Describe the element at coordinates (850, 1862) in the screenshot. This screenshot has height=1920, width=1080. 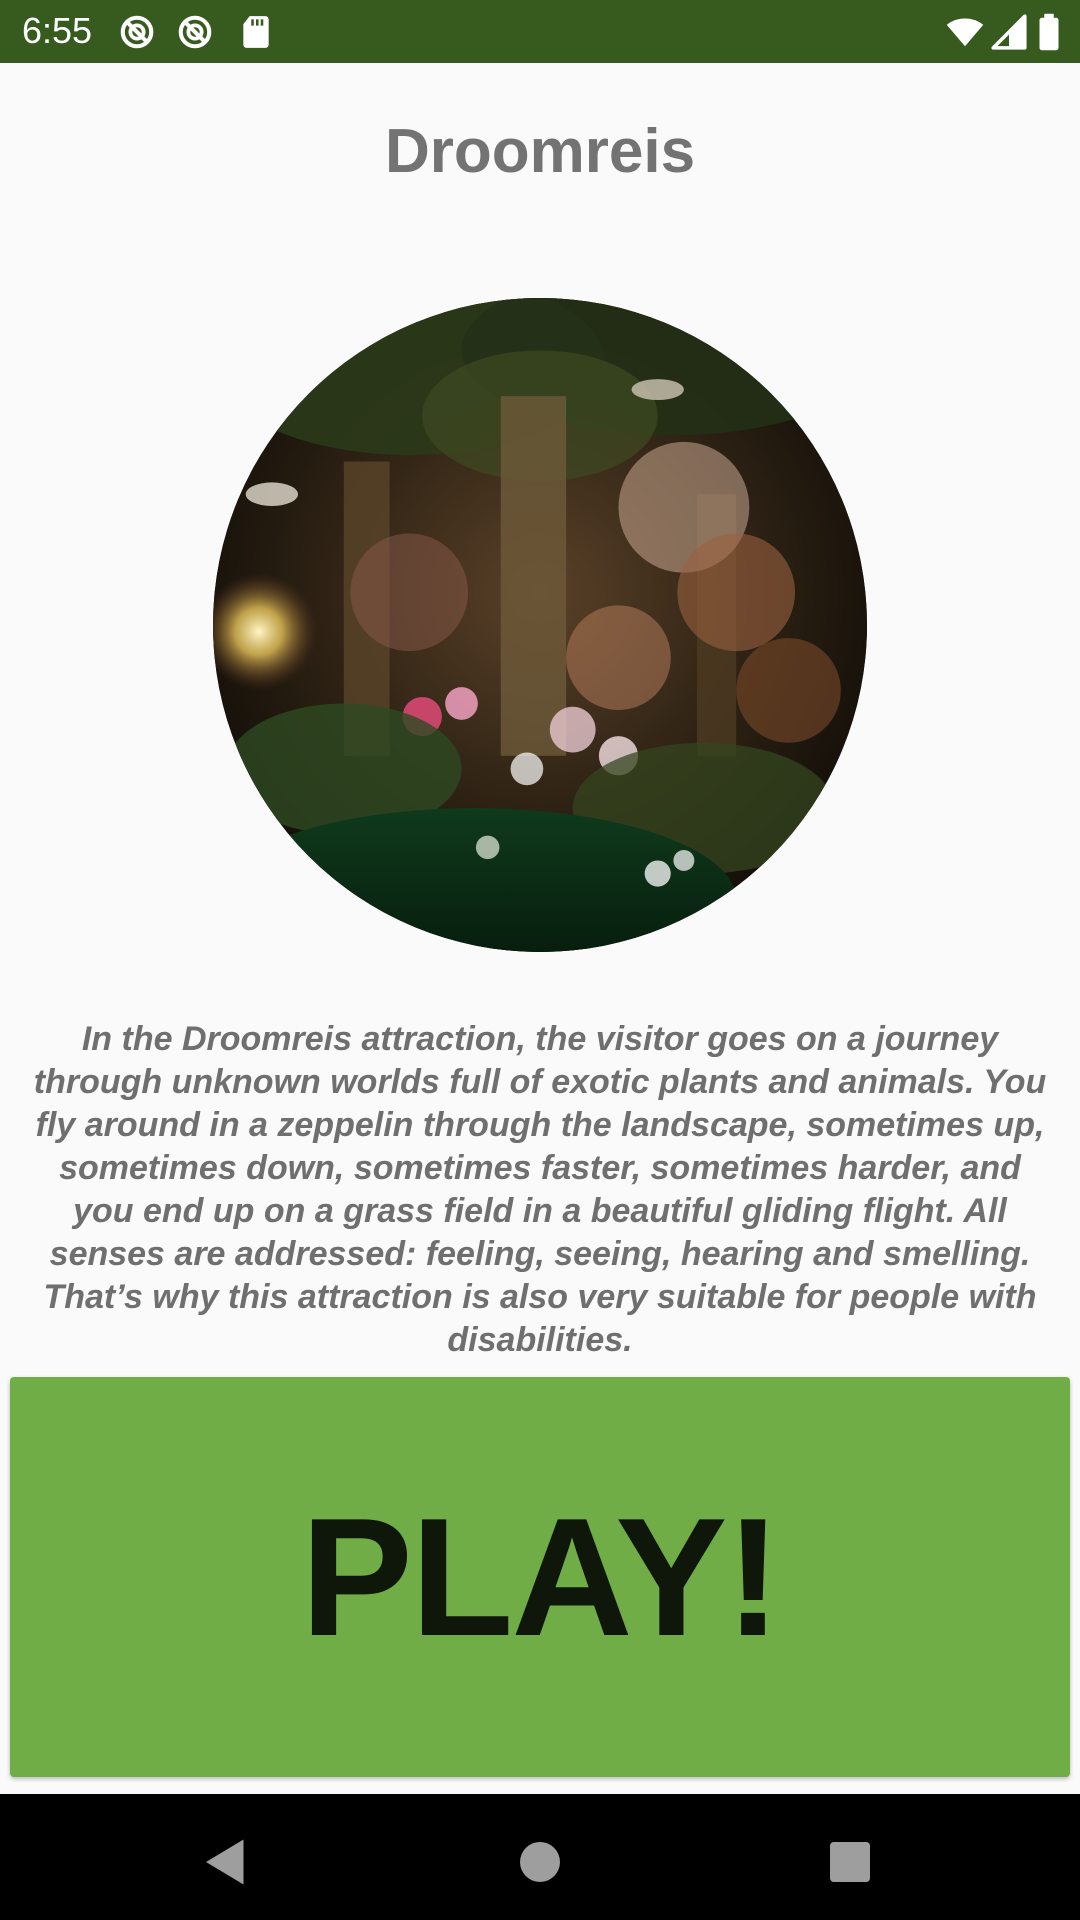
I see `recents-square-icon` at that location.